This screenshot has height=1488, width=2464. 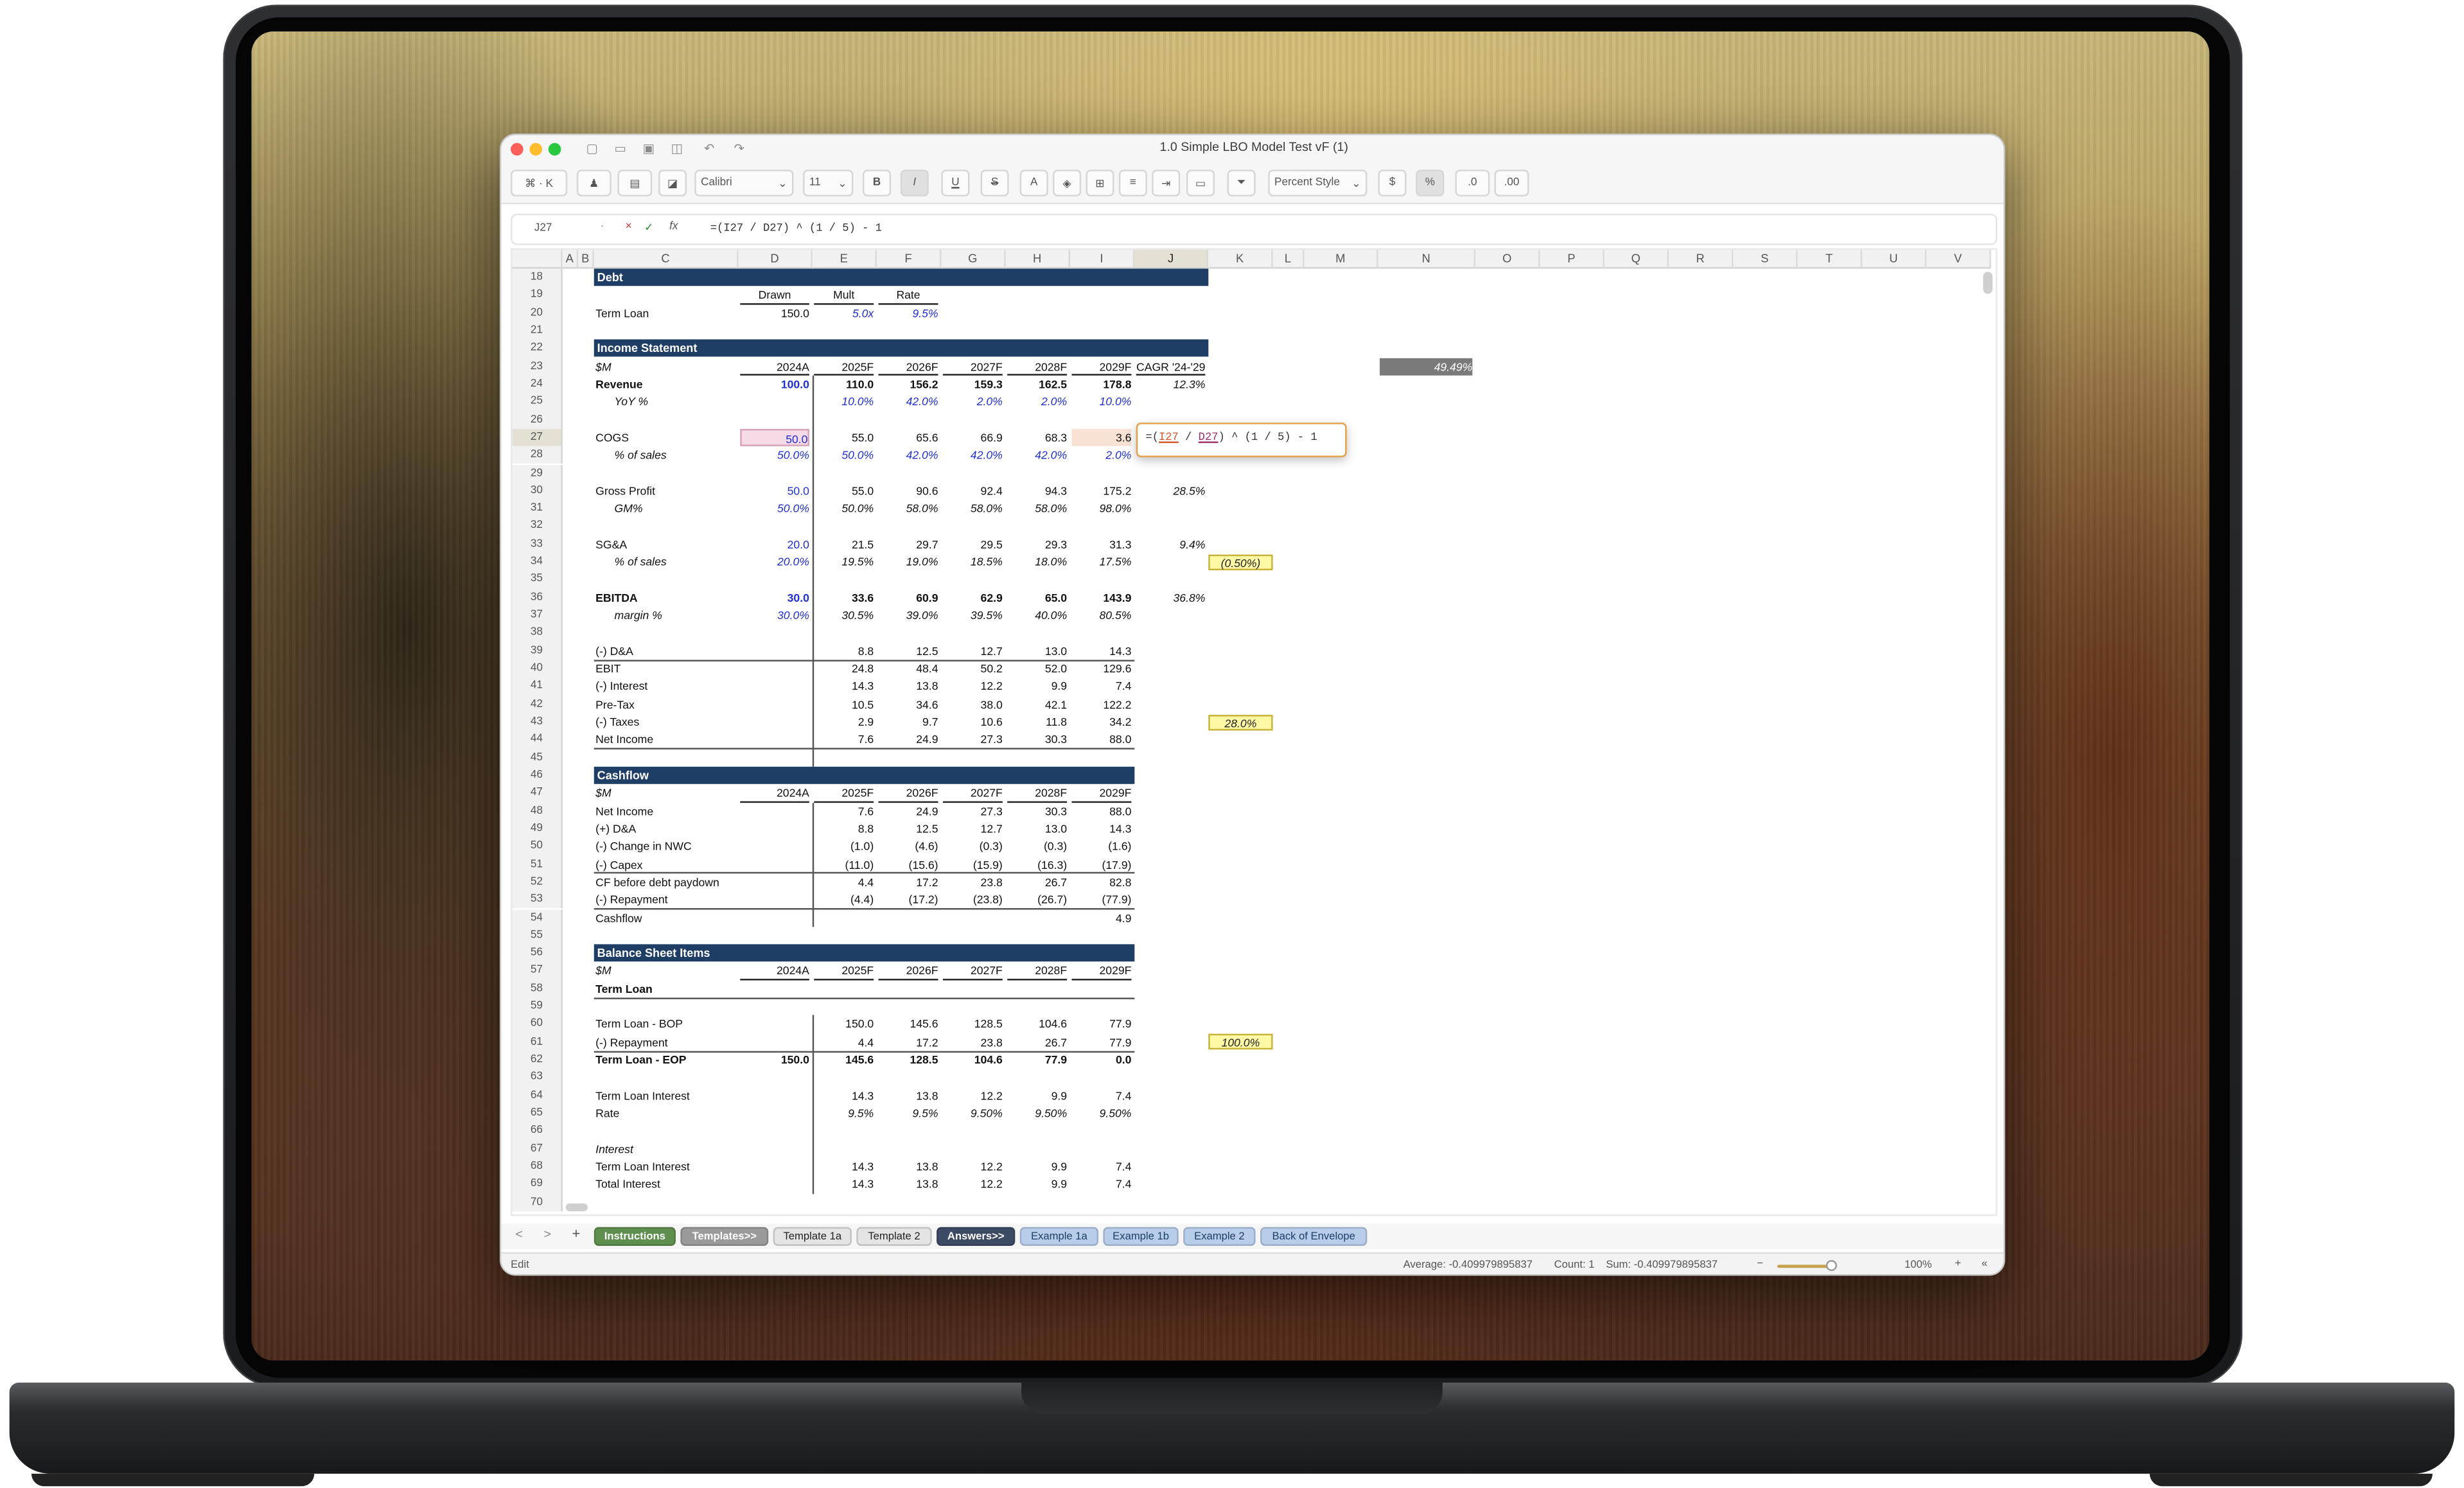 I want to click on fill-color-button: ◈, so click(x=1067, y=183).